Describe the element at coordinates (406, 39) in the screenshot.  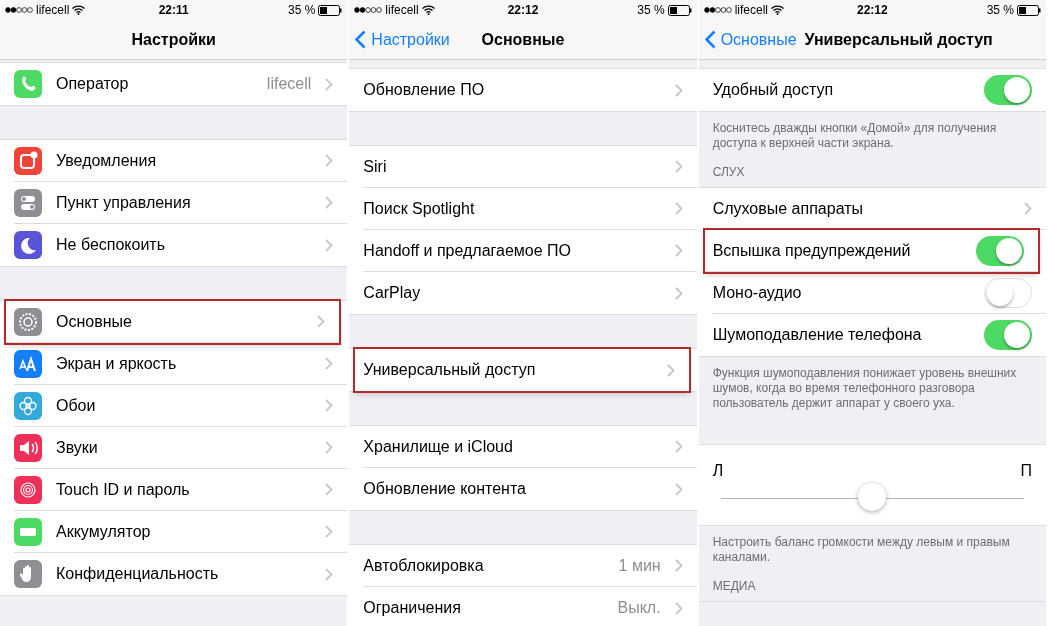
I see `back-button: Настройки` at that location.